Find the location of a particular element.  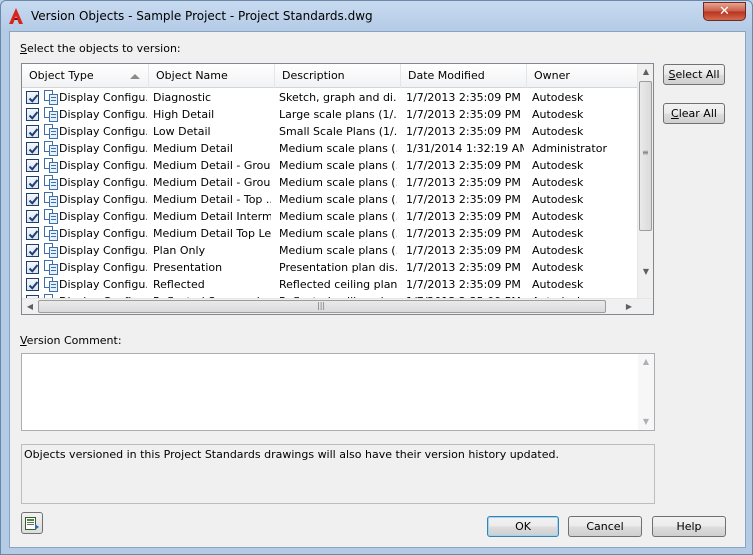

version-history-button is located at coordinates (32, 523).